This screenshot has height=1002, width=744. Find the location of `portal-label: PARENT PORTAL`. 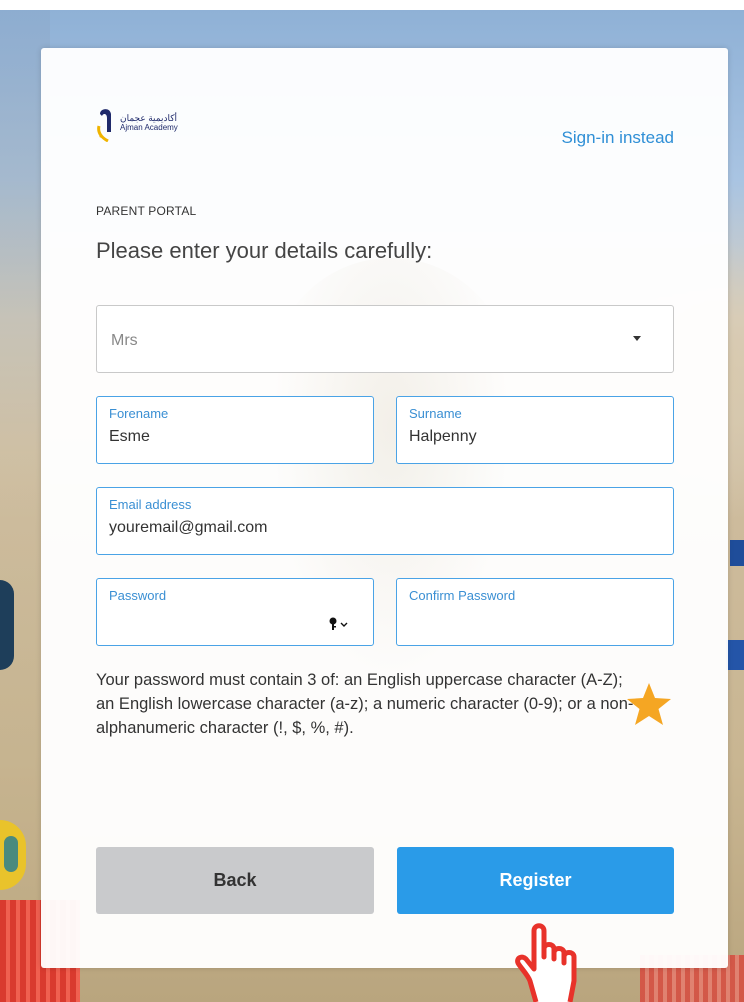

portal-label: PARENT PORTAL is located at coordinates (146, 211).